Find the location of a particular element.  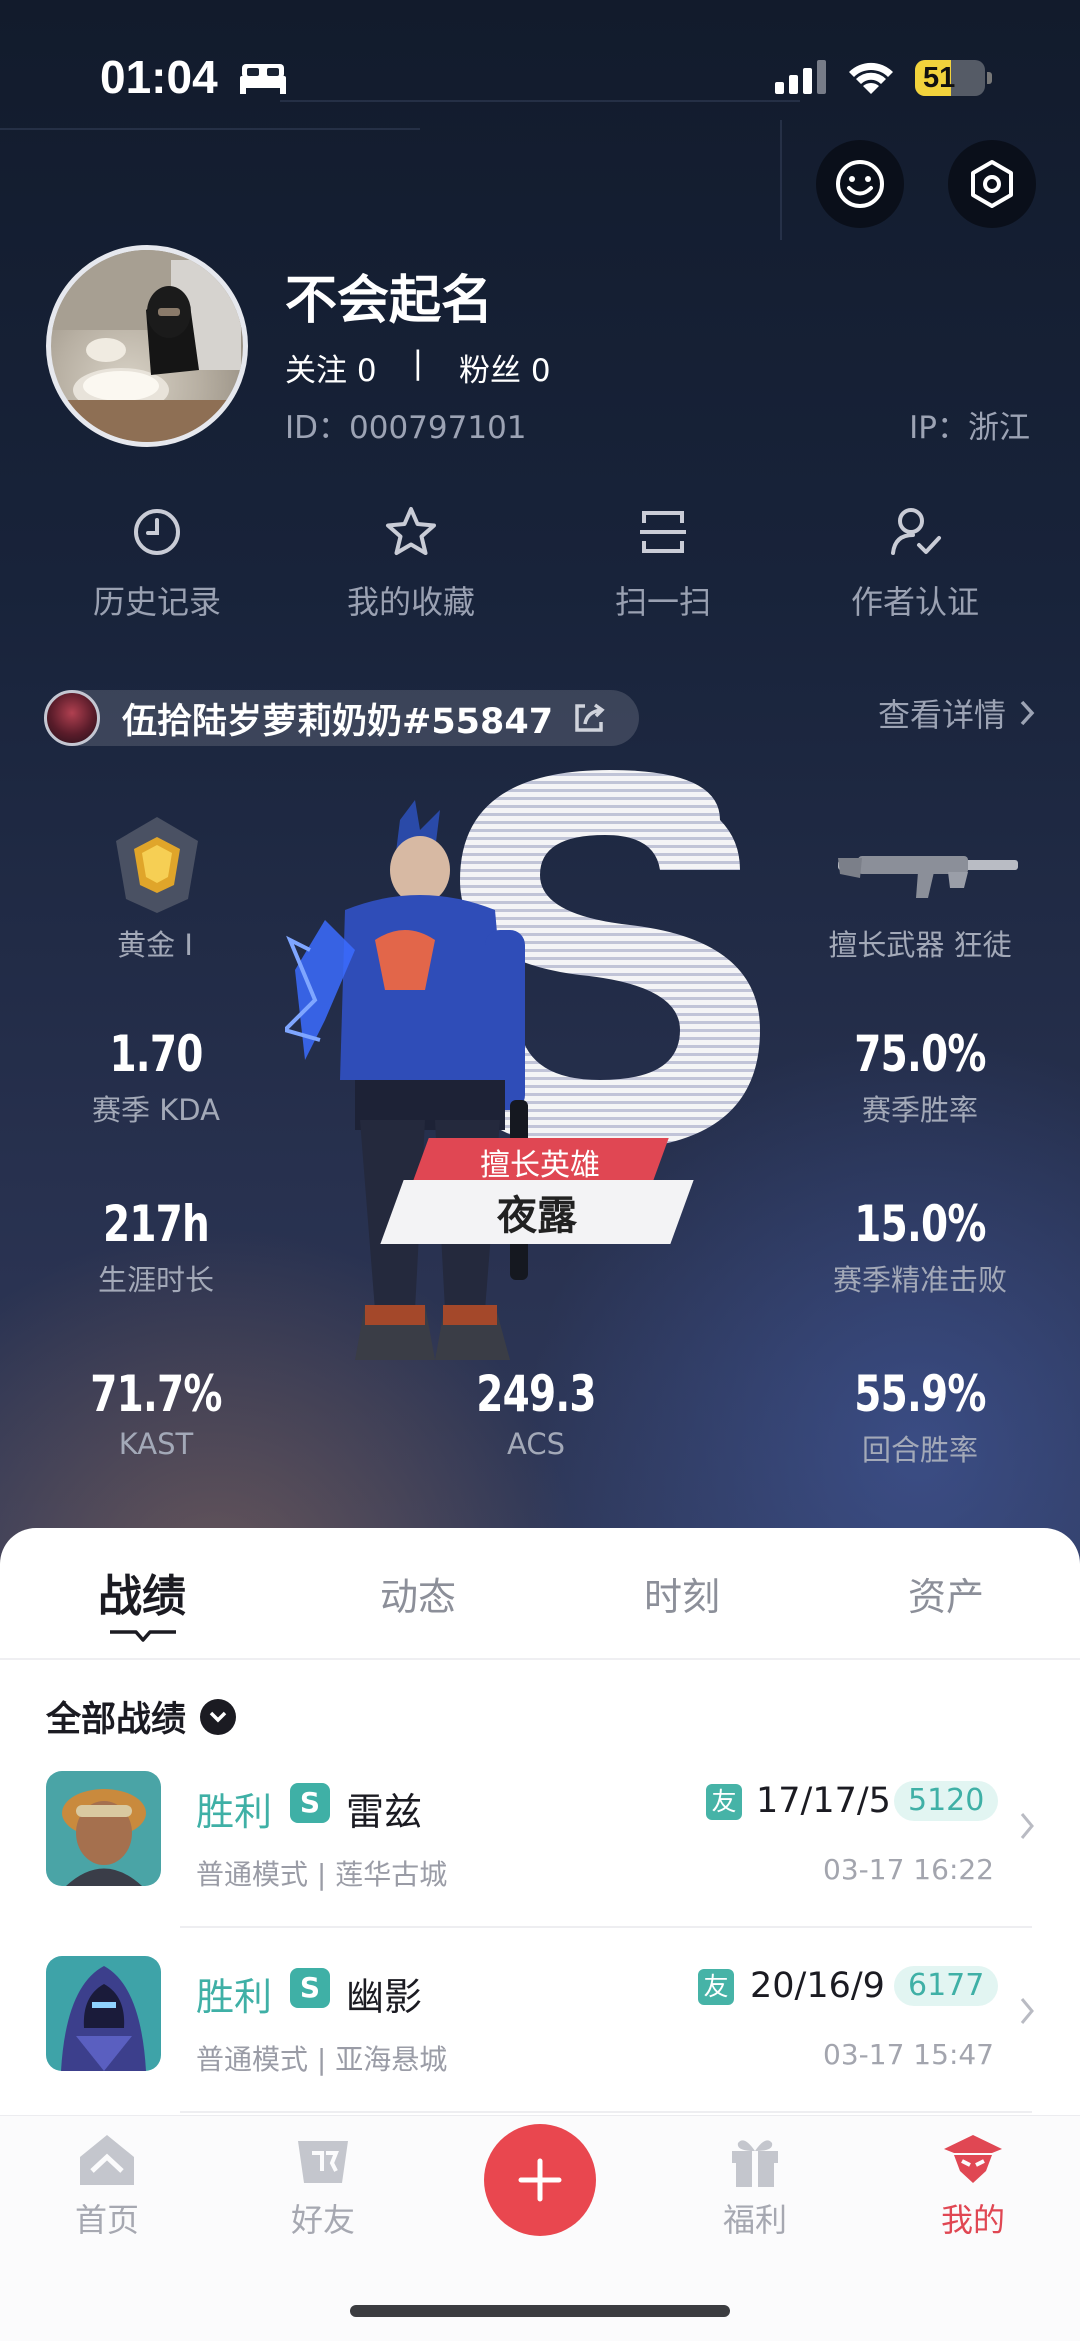

author-verify-label: 作者认证 is located at coordinates (914, 602).